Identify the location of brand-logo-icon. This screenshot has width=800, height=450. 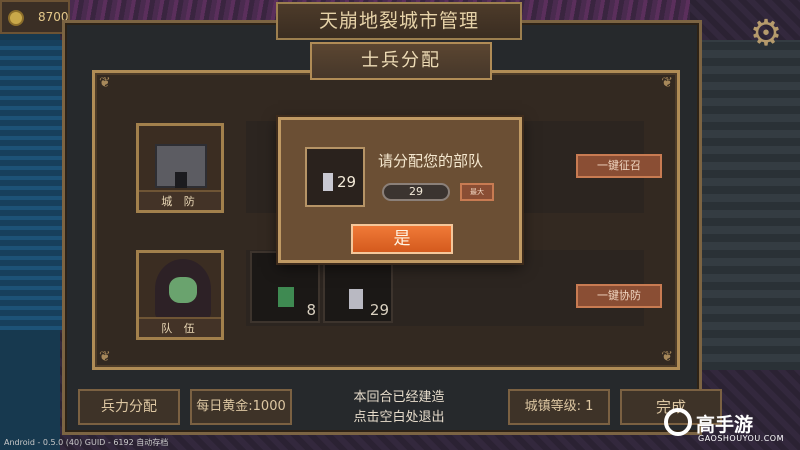
(678, 422).